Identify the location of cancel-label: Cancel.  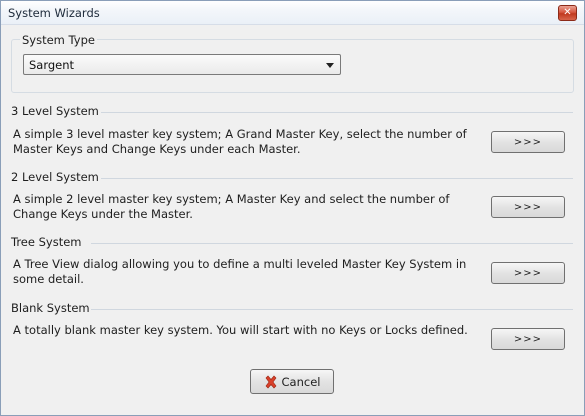
(301, 381).